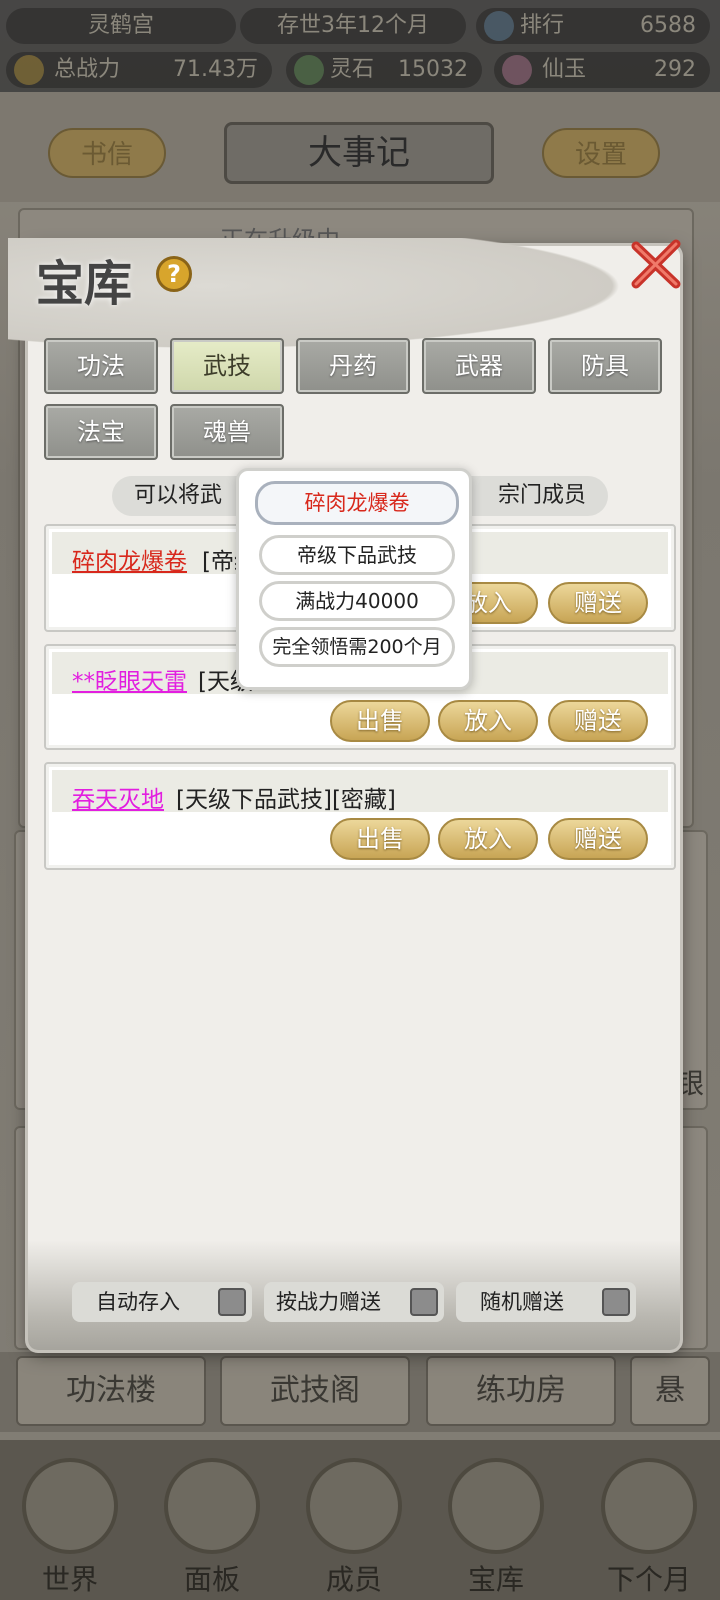 Image resolution: width=720 pixels, height=1600 pixels. I want to click on letters-button: 书信, so click(107, 153).